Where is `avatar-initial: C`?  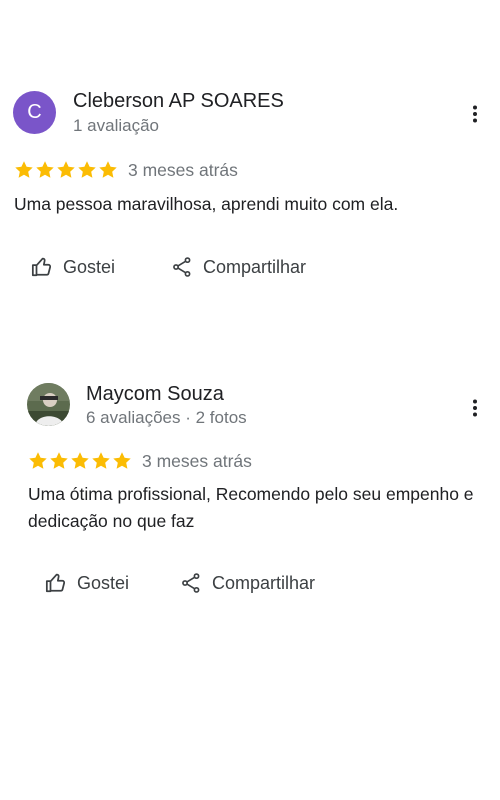
avatar-initial: C is located at coordinates (34, 112).